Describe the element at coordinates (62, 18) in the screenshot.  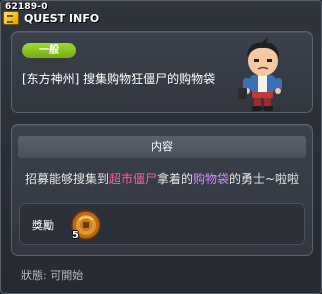
I see `window-title: QUEST INFO` at that location.